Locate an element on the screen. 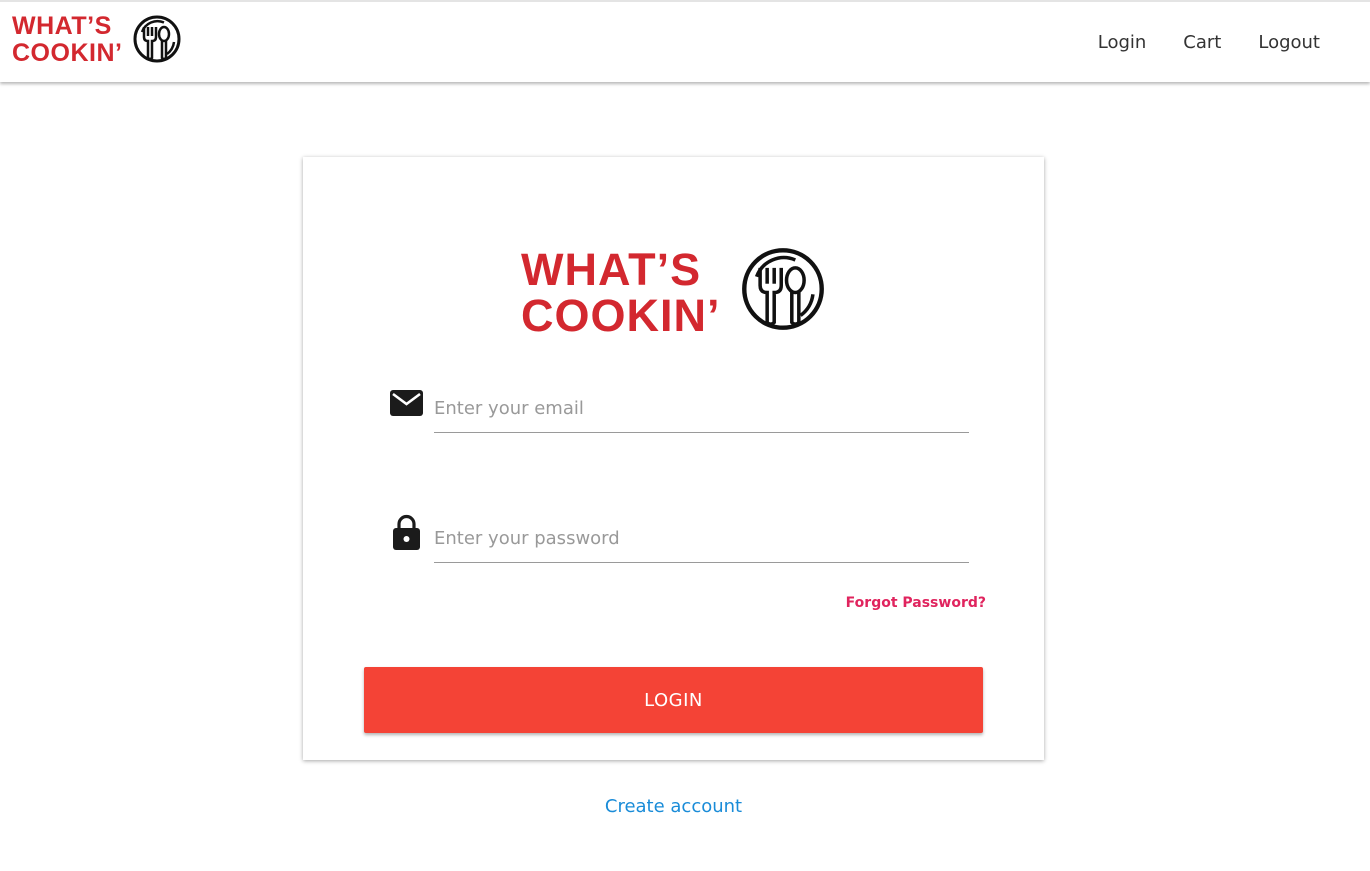 Image resolution: width=1370 pixels, height=871 pixels. card-brand-logo: WHAT’S COOKIN’ is located at coordinates (676, 291).